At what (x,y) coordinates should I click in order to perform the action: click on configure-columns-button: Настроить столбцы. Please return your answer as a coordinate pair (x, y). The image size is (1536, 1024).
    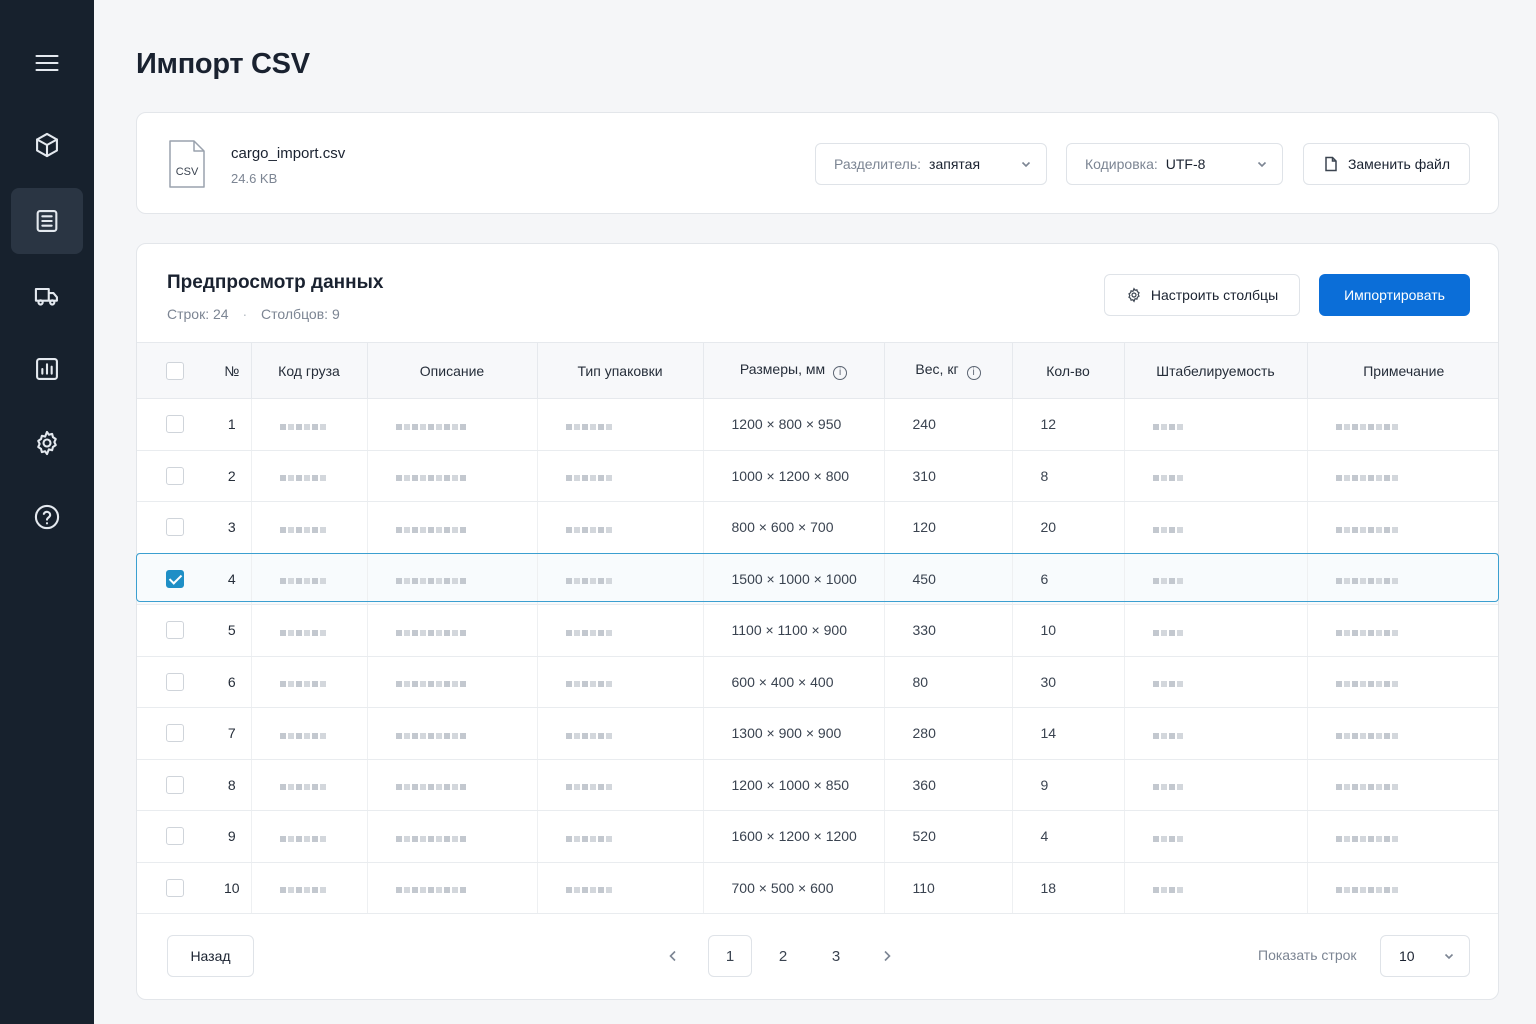
    Looking at the image, I should click on (1202, 295).